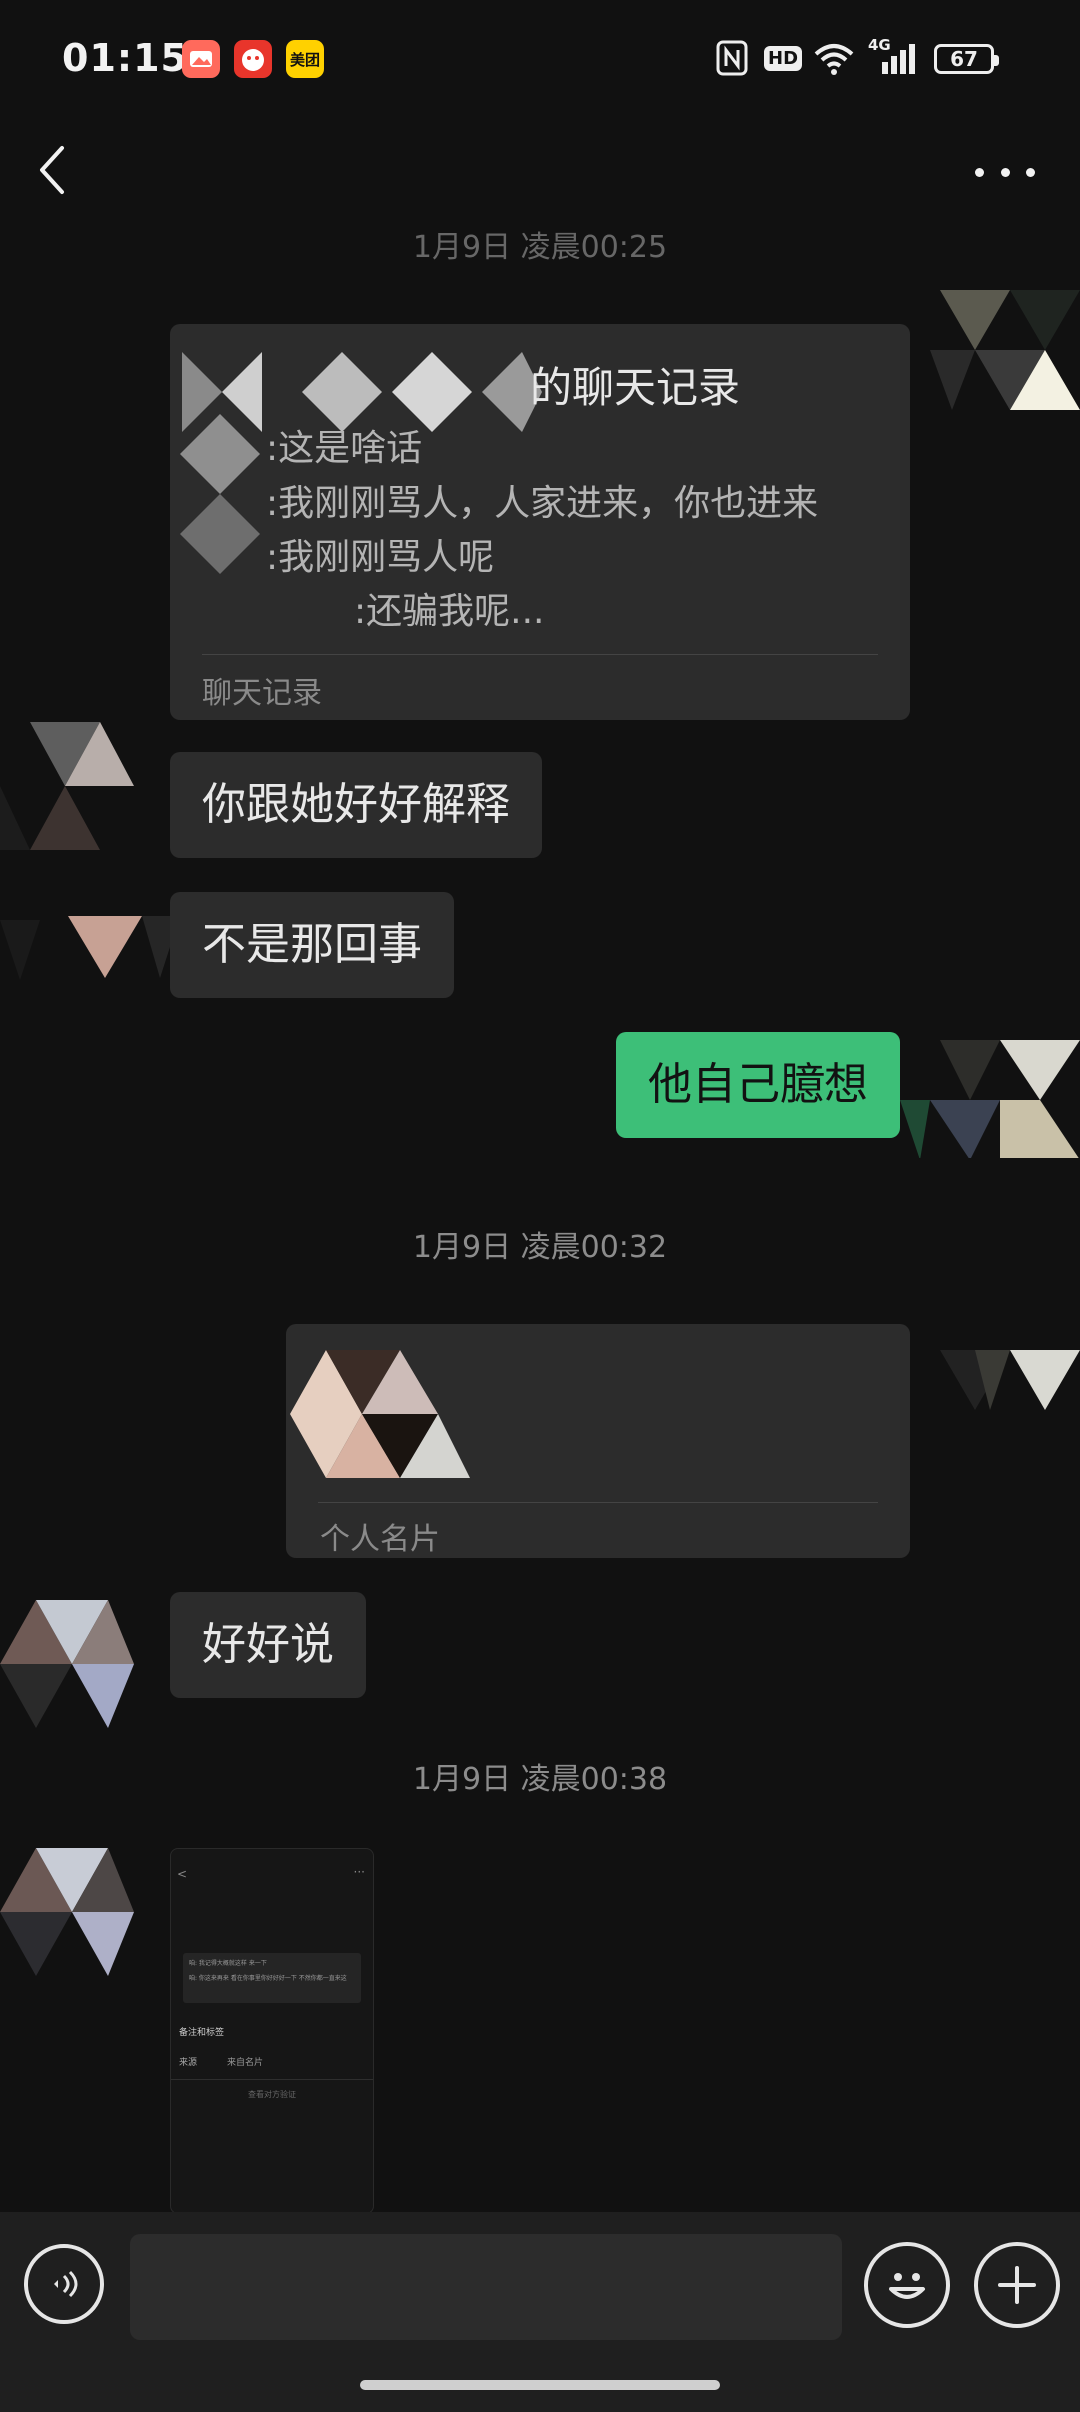  Describe the element at coordinates (220, 514) in the screenshot. I see `redacted-pixel-block` at that location.